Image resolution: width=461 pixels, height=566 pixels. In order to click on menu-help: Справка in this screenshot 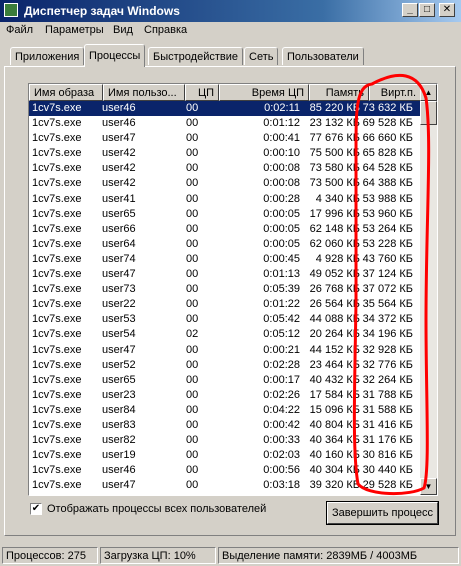, I will do `click(165, 30)`.